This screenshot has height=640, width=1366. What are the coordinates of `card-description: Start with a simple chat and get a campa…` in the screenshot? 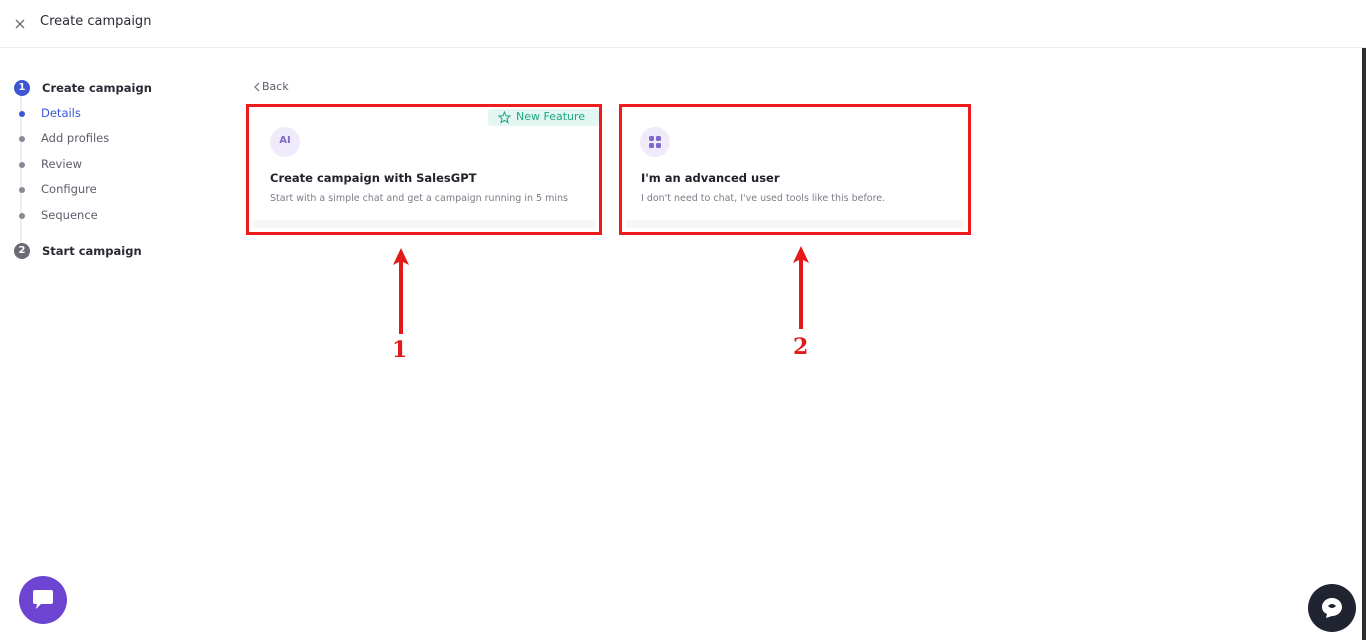 It's located at (419, 198).